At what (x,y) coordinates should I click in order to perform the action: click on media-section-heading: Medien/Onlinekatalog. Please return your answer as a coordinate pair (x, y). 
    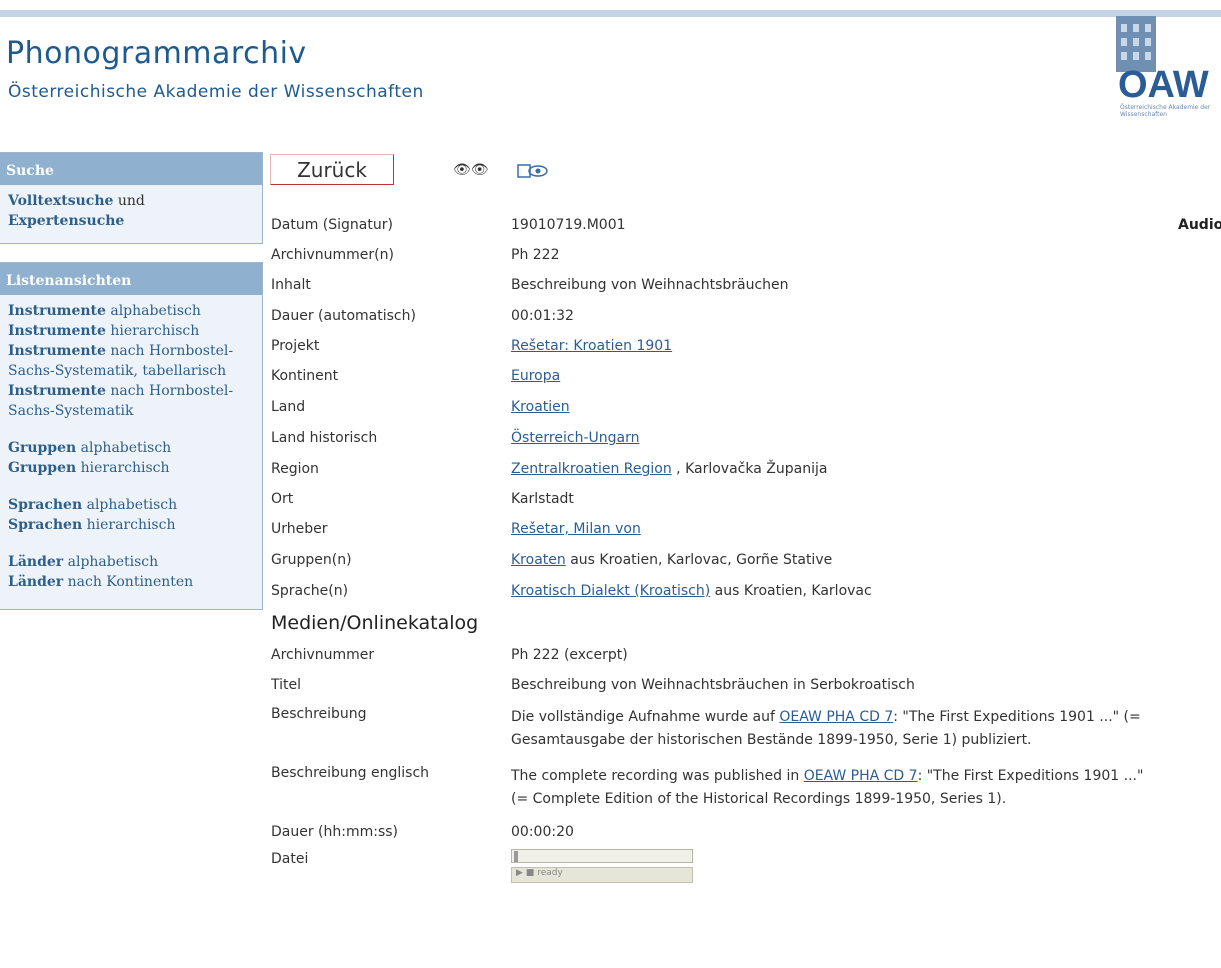
    Looking at the image, I should click on (375, 623).